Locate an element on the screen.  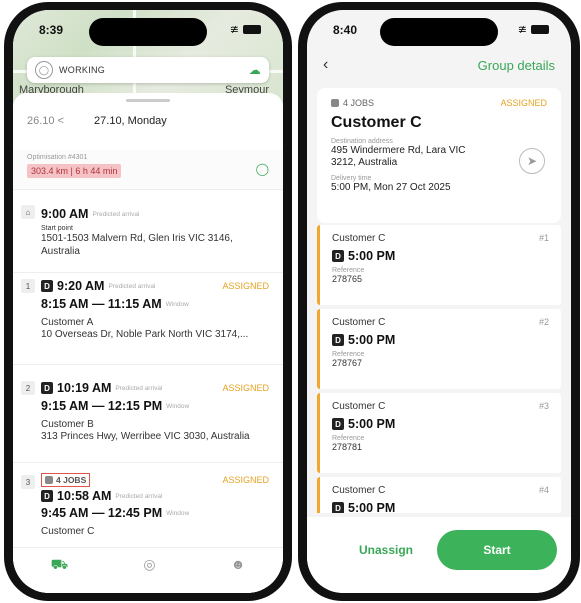
action-bar: Unassign Start is located at coordinates (439, 555).